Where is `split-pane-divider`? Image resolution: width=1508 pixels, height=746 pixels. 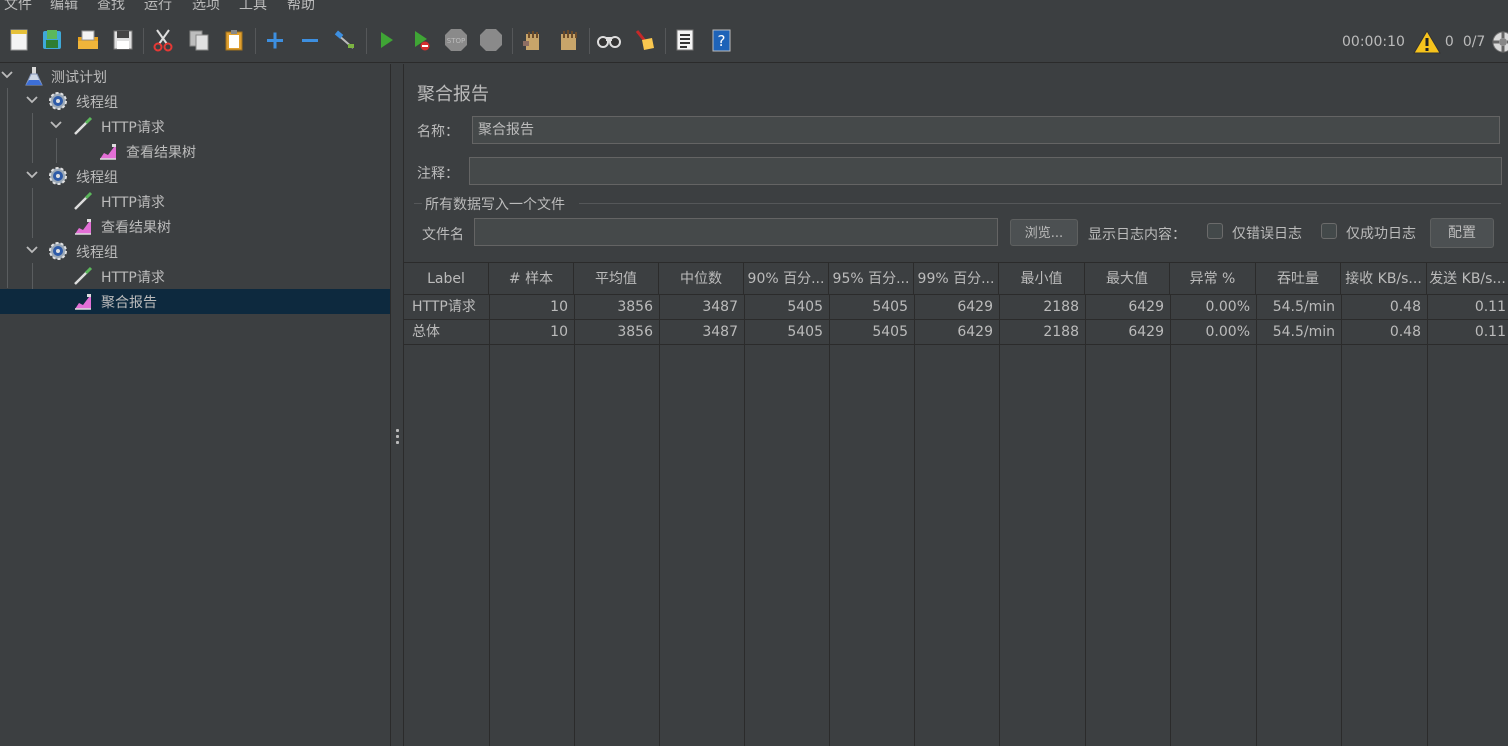 split-pane-divider is located at coordinates (397, 405).